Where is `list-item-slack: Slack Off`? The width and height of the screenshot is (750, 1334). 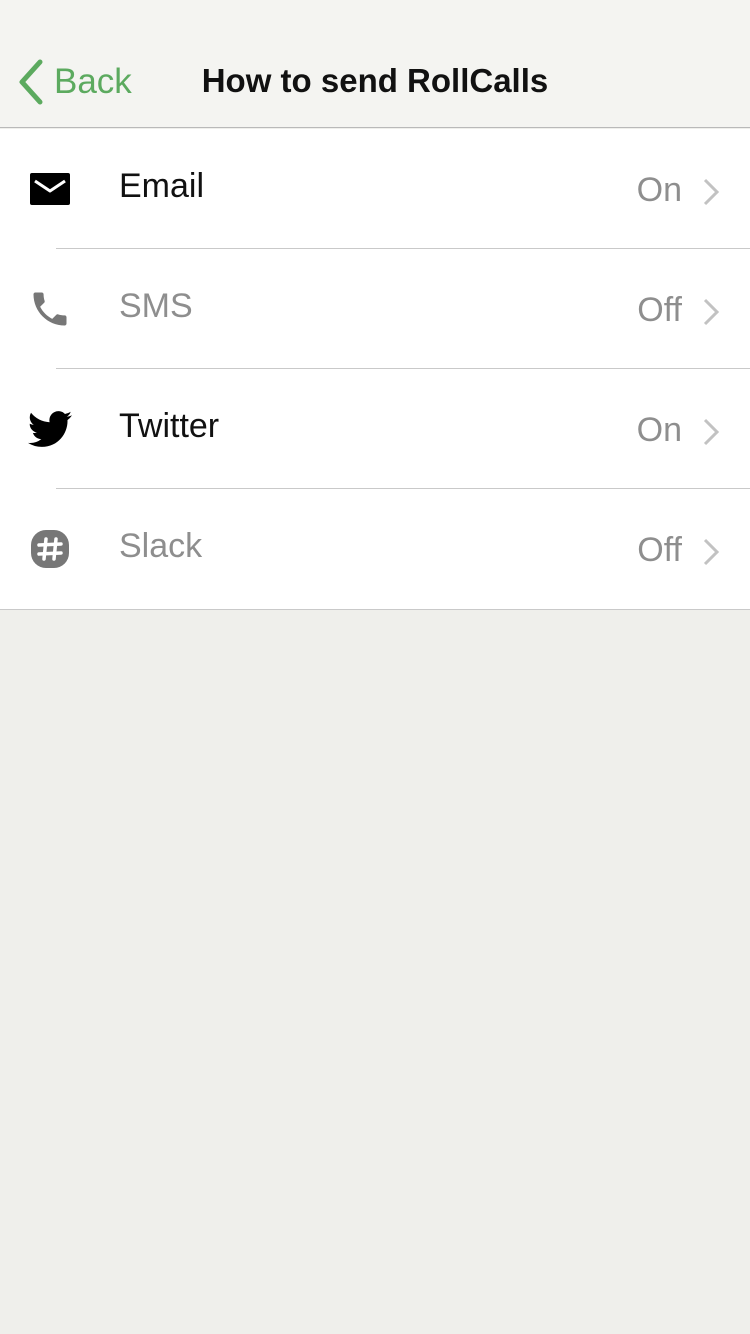
list-item-slack: Slack Off is located at coordinates (375, 549).